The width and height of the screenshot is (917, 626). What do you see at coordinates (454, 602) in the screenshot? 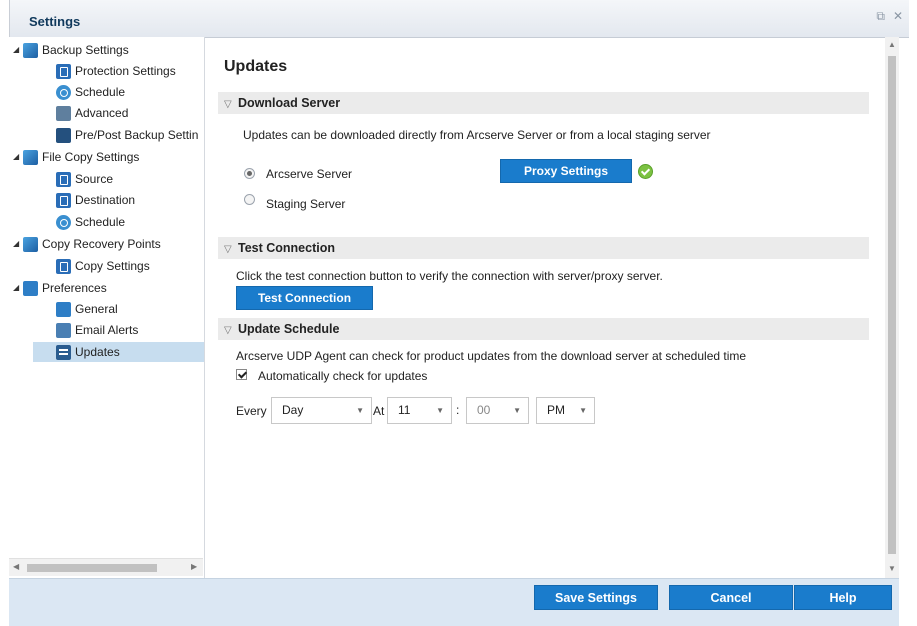
I see `footer-bar: Save Settings Cancel Help` at bounding box center [454, 602].